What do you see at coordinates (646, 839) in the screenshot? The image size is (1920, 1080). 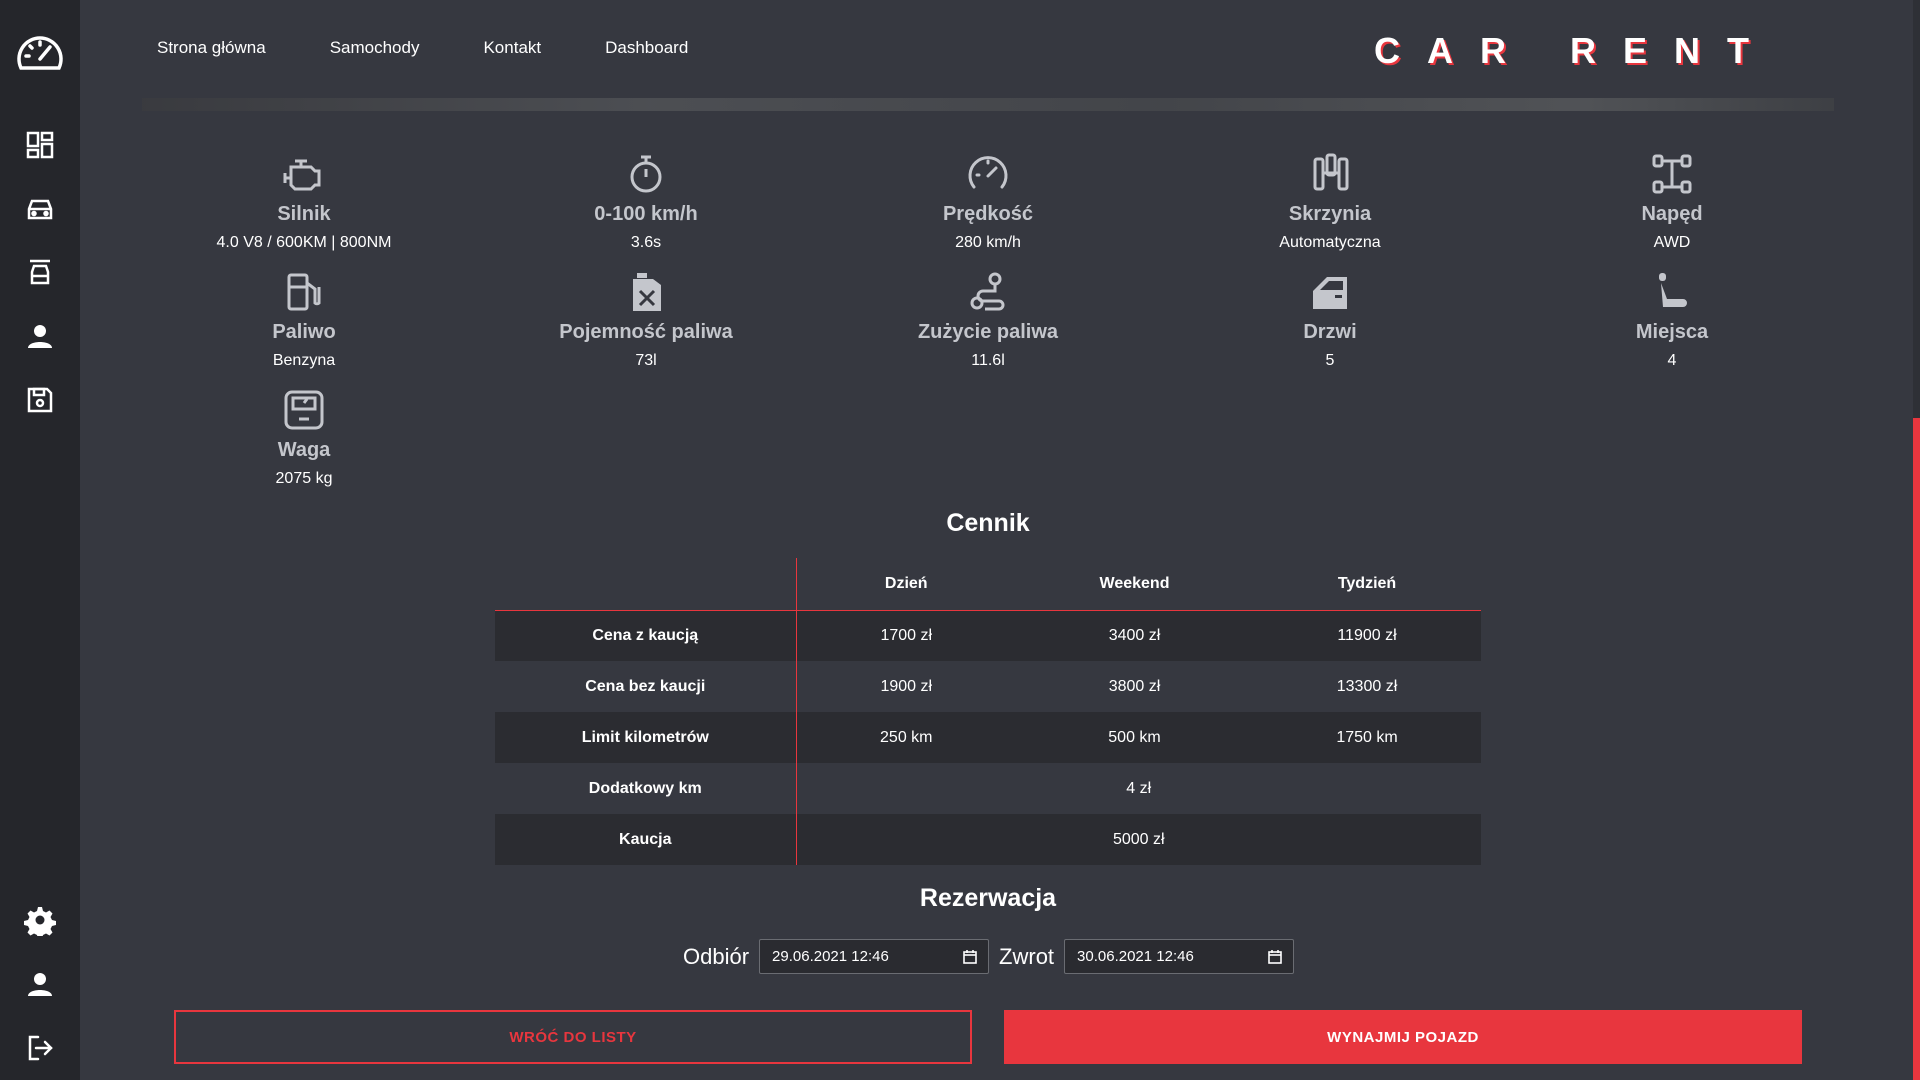 I see `row-label: Kaucja` at bounding box center [646, 839].